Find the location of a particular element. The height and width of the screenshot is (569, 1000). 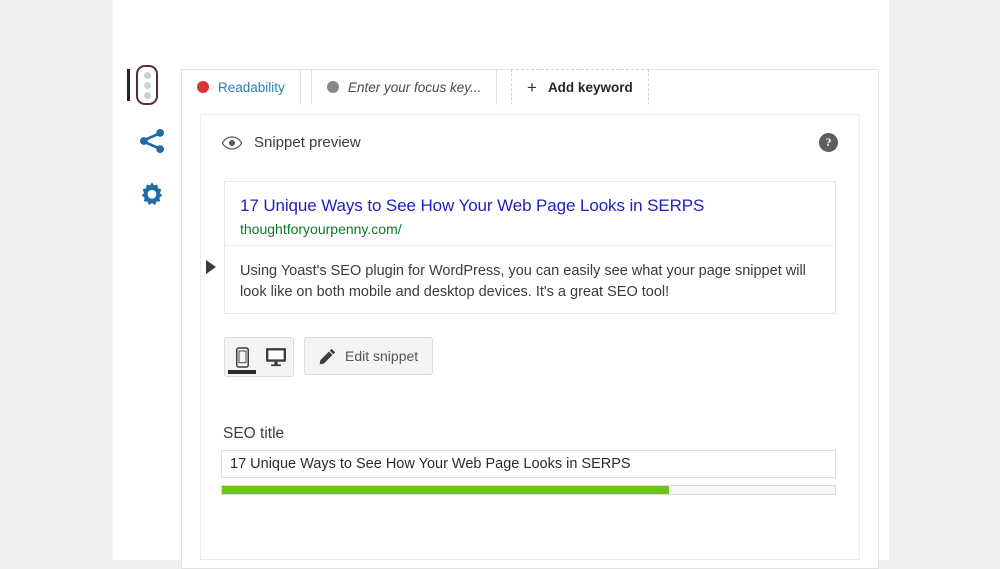

seo-title-label: SEO title is located at coordinates (254, 433).